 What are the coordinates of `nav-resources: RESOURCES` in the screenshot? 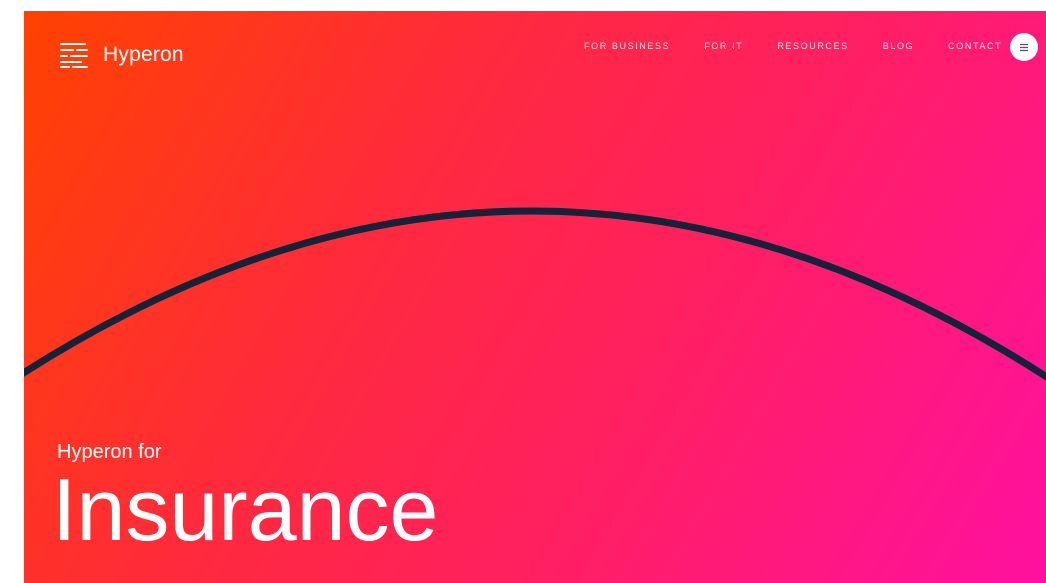 It's located at (812, 46).